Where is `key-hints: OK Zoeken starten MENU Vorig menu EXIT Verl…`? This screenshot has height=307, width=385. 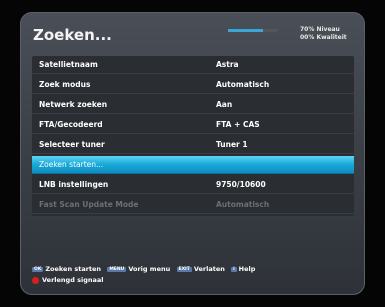
key-hints: OK Zoeken starten MENU Vorig menu EXIT Verl… is located at coordinates (143, 274).